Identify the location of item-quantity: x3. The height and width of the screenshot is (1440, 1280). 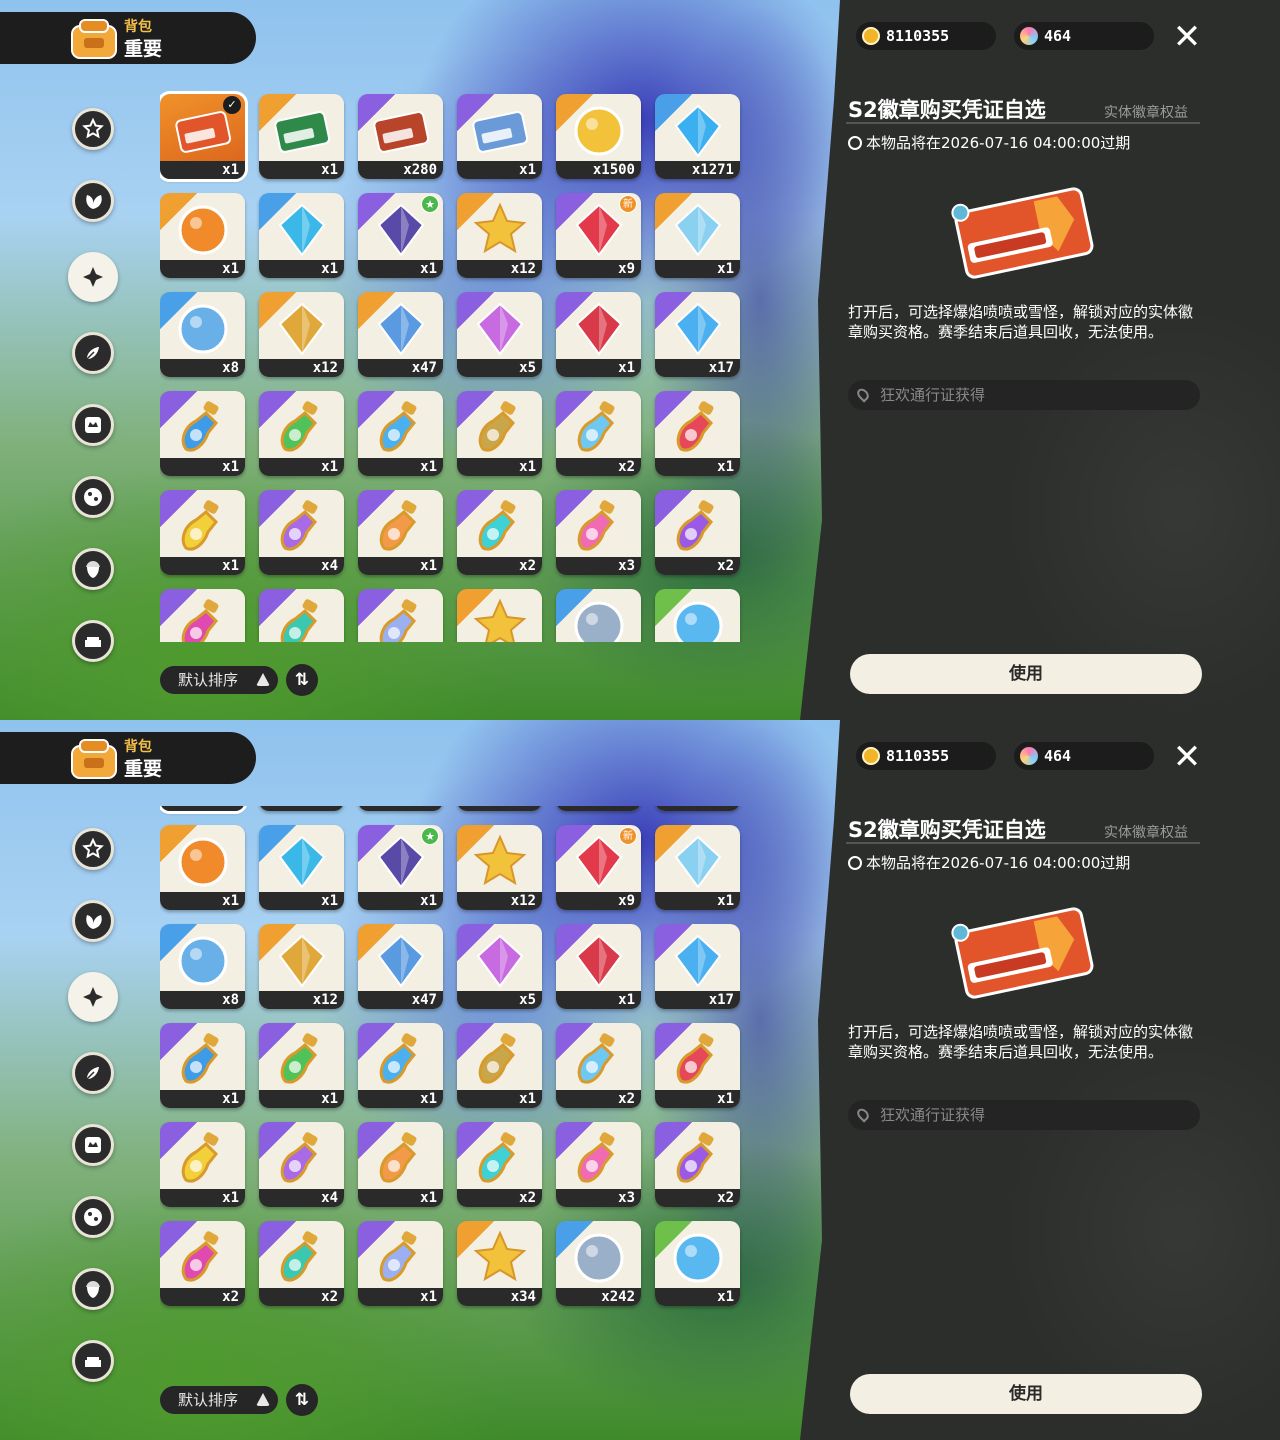
(598, 566).